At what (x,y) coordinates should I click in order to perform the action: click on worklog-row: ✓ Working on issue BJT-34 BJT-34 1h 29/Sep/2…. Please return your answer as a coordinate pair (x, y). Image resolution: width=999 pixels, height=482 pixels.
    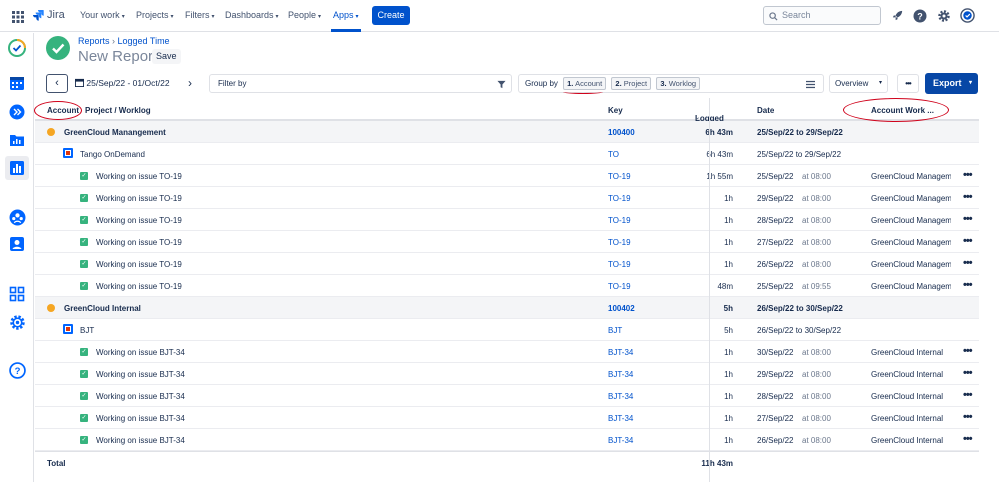
    Looking at the image, I should click on (507, 374).